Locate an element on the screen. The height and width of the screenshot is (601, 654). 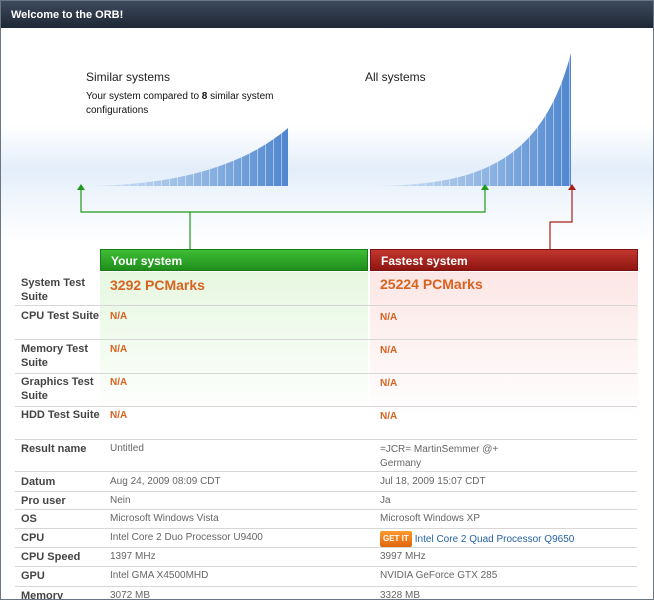
row-label: CPU Speed is located at coordinates (51, 557).